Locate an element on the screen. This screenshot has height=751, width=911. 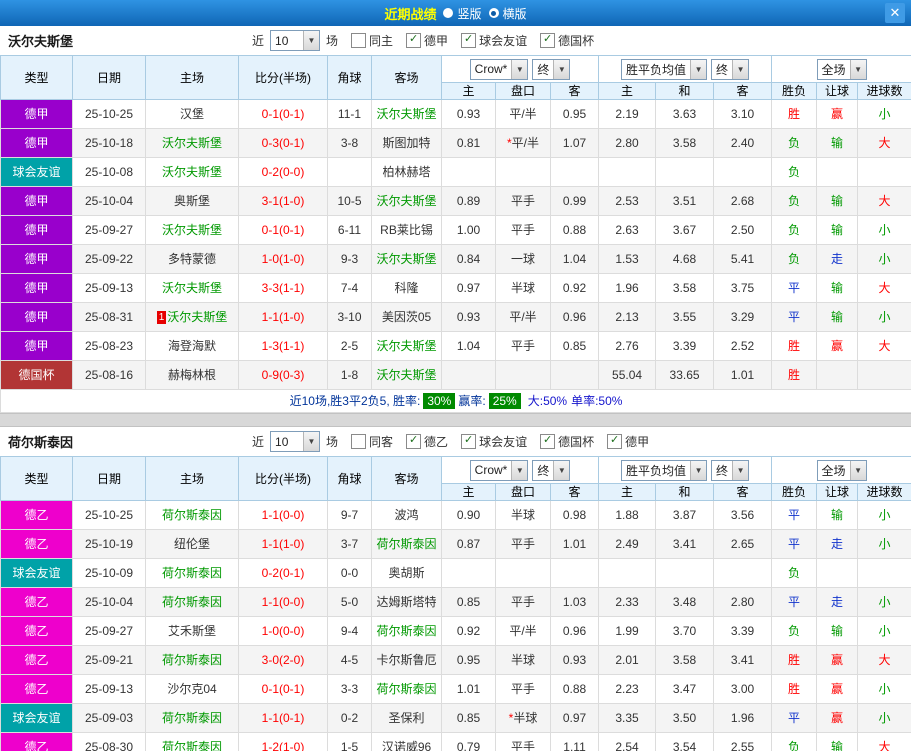
close-icon: ✕ is located at coordinates (895, 13).